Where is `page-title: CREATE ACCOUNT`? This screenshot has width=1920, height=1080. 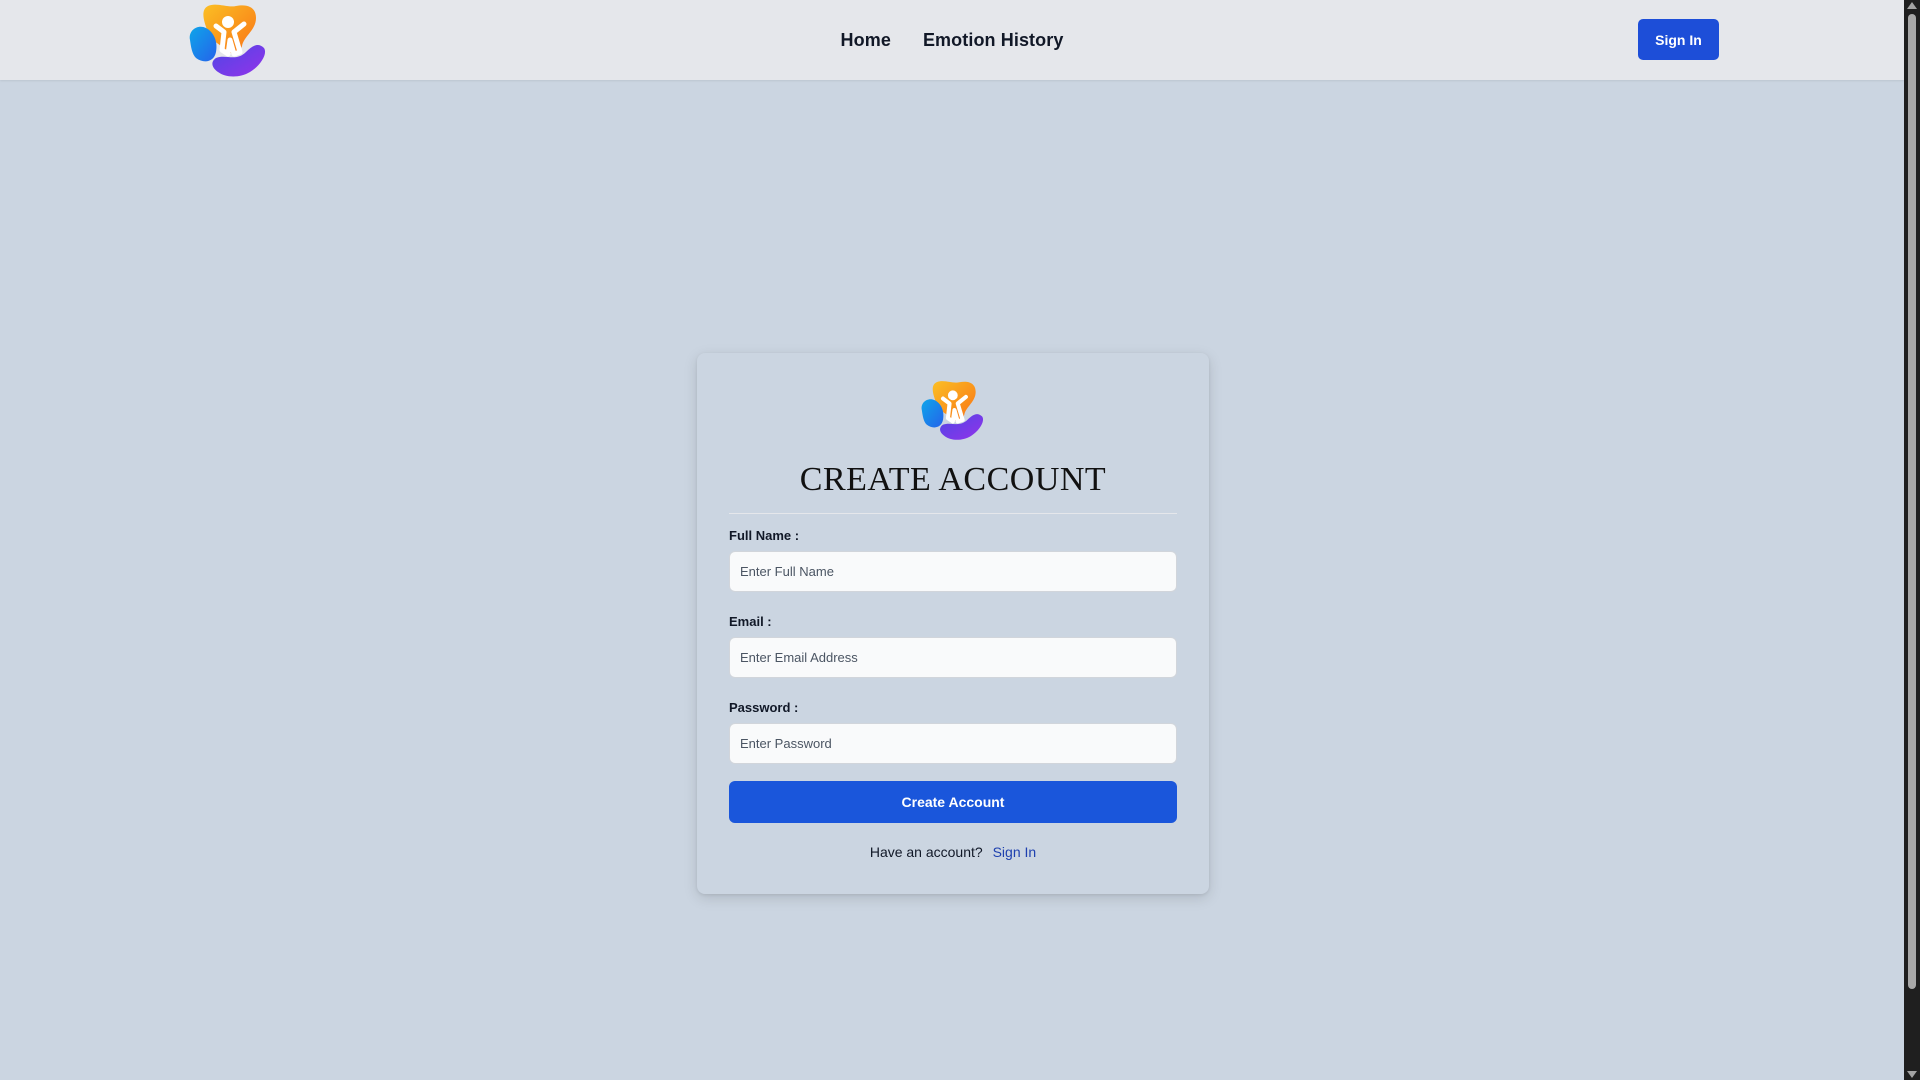
page-title: CREATE ACCOUNT is located at coordinates (953, 479).